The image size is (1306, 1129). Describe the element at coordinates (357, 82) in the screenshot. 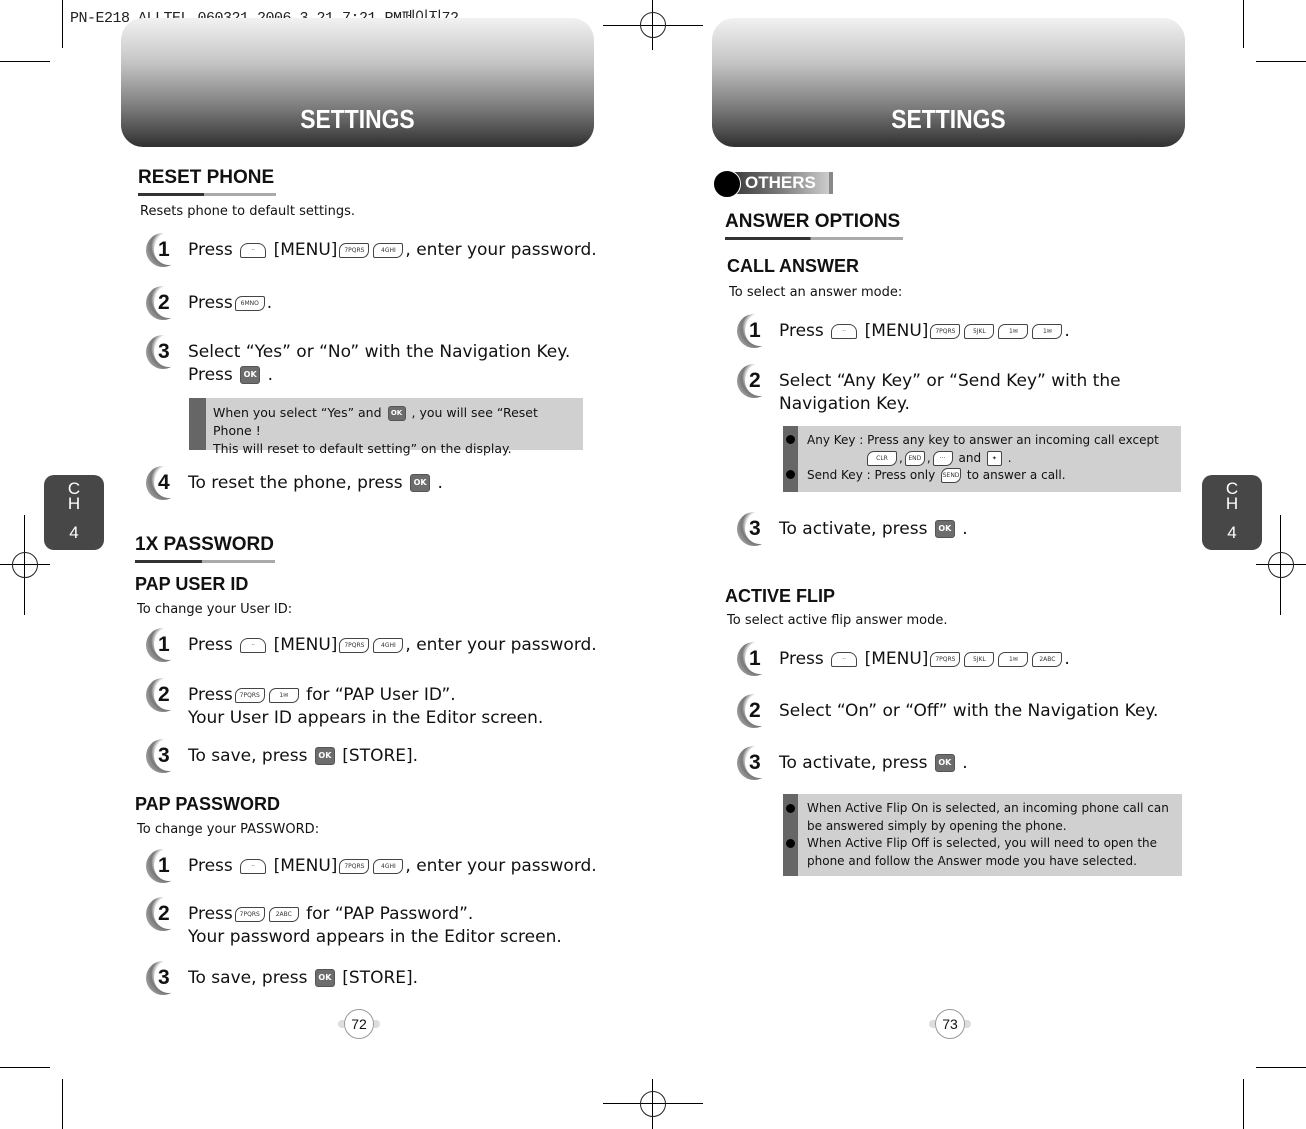

I see `page-banner-left: SETTINGS` at that location.